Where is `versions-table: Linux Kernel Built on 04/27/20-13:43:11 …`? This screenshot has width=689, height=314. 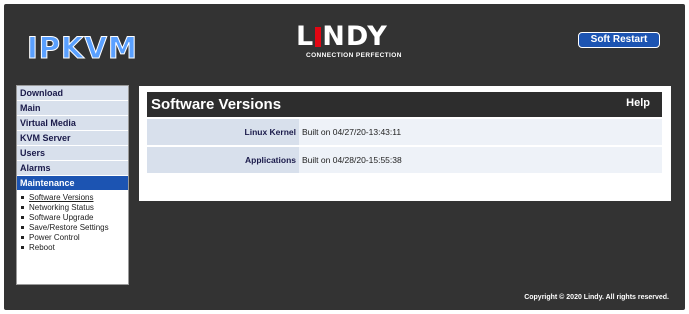 versions-table: Linux Kernel Built on 04/27/20-13:43:11 … is located at coordinates (404, 147).